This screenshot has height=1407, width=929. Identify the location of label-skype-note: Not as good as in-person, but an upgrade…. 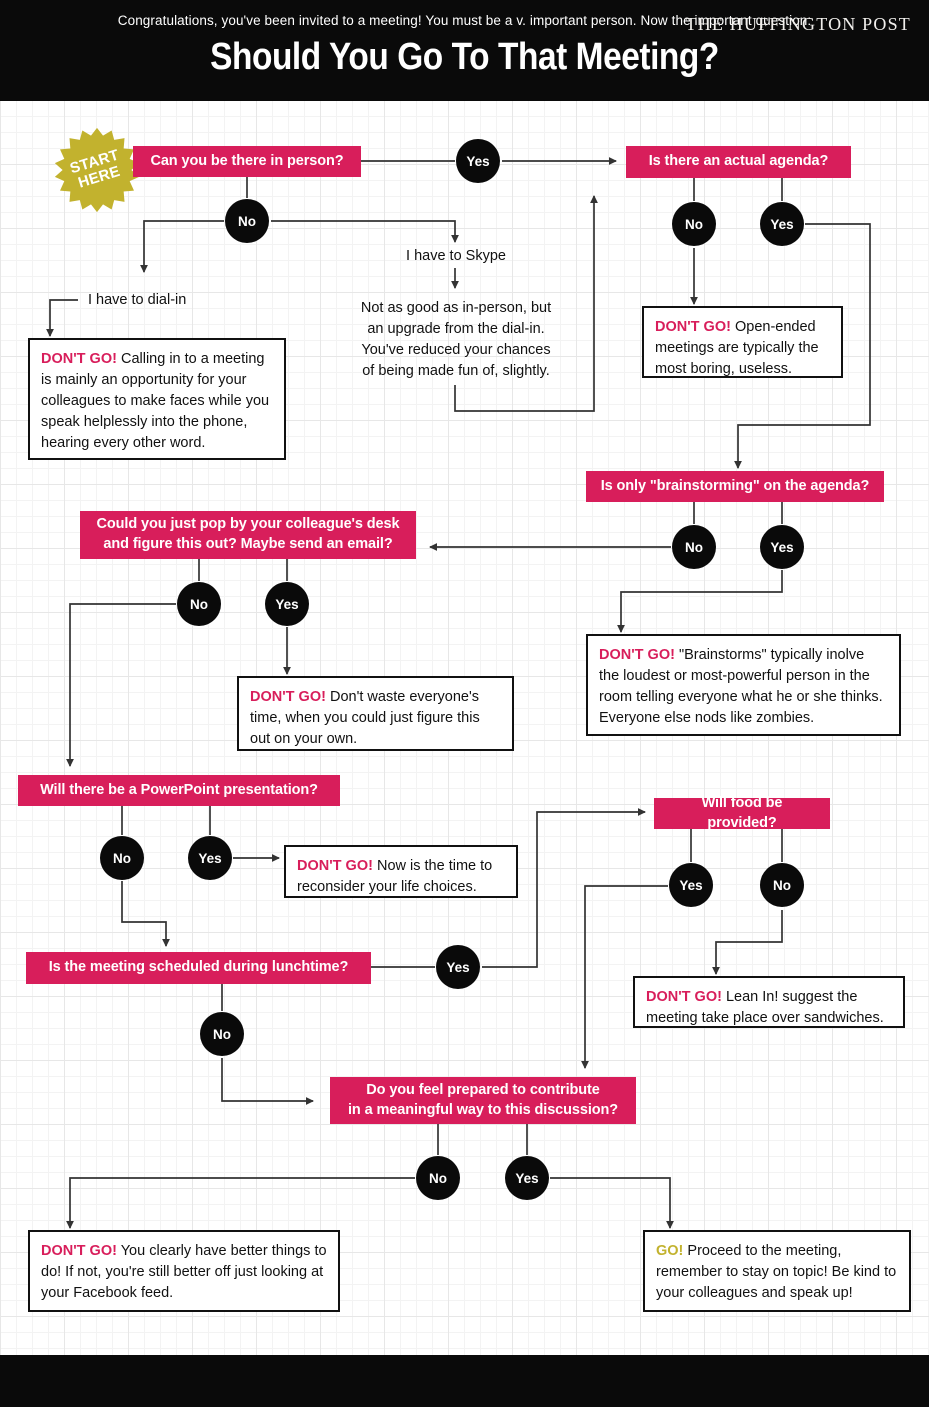
(456, 340).